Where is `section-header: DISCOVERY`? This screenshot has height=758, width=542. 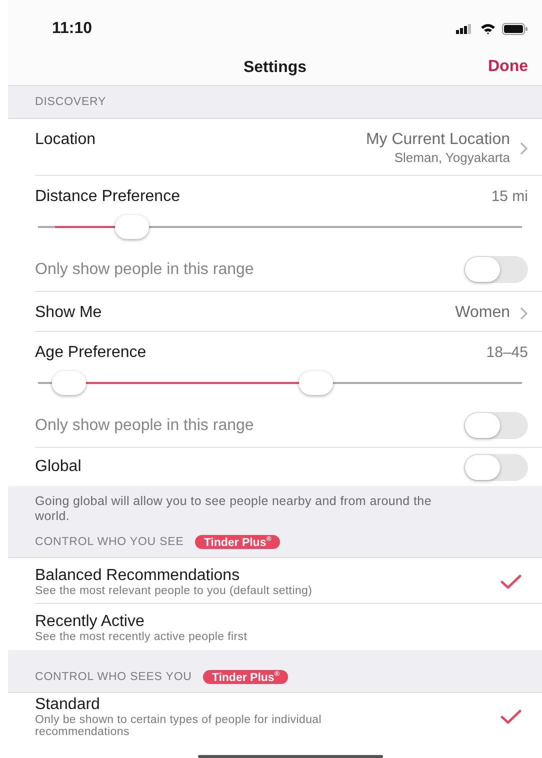 section-header: DISCOVERY is located at coordinates (70, 102).